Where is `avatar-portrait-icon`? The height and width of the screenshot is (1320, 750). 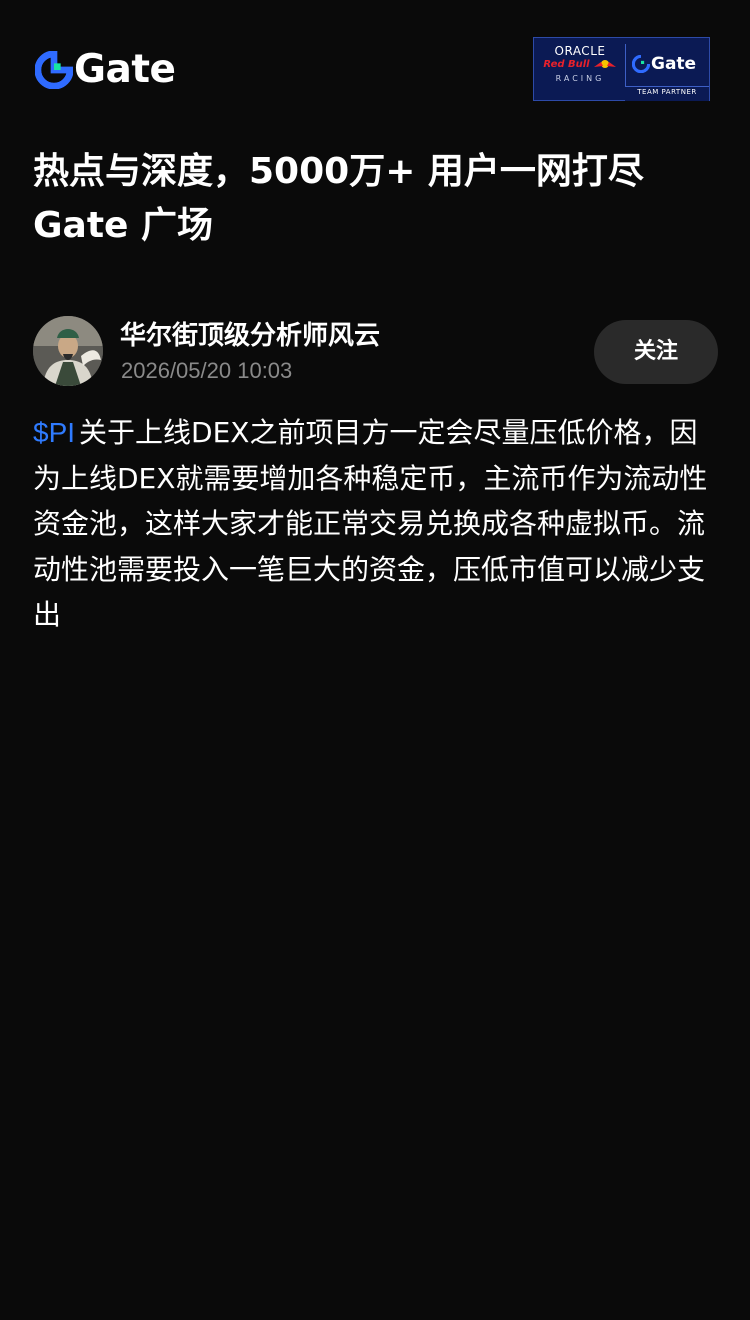 avatar-portrait-icon is located at coordinates (68, 351).